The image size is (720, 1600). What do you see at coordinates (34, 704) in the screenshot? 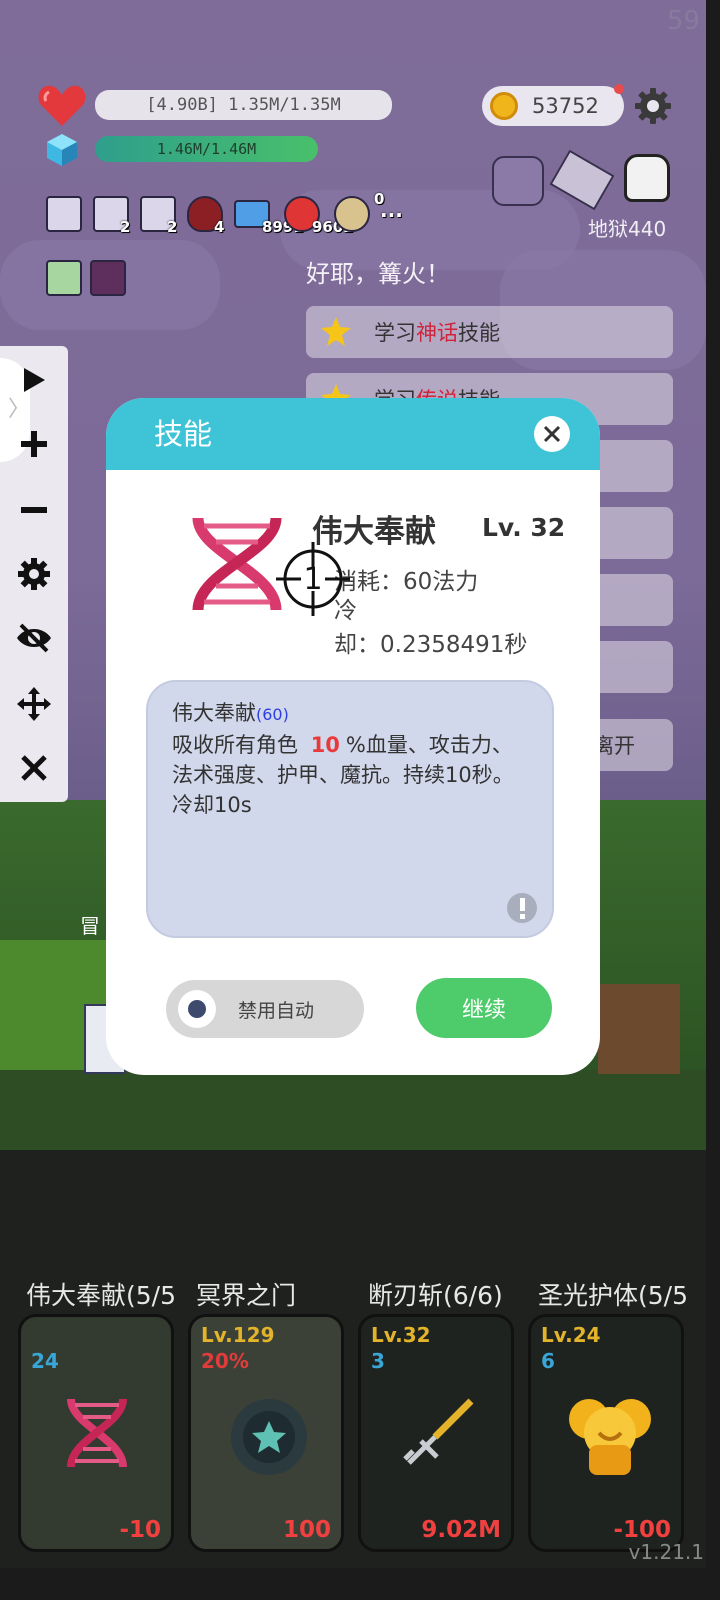
I see `move-icon` at bounding box center [34, 704].